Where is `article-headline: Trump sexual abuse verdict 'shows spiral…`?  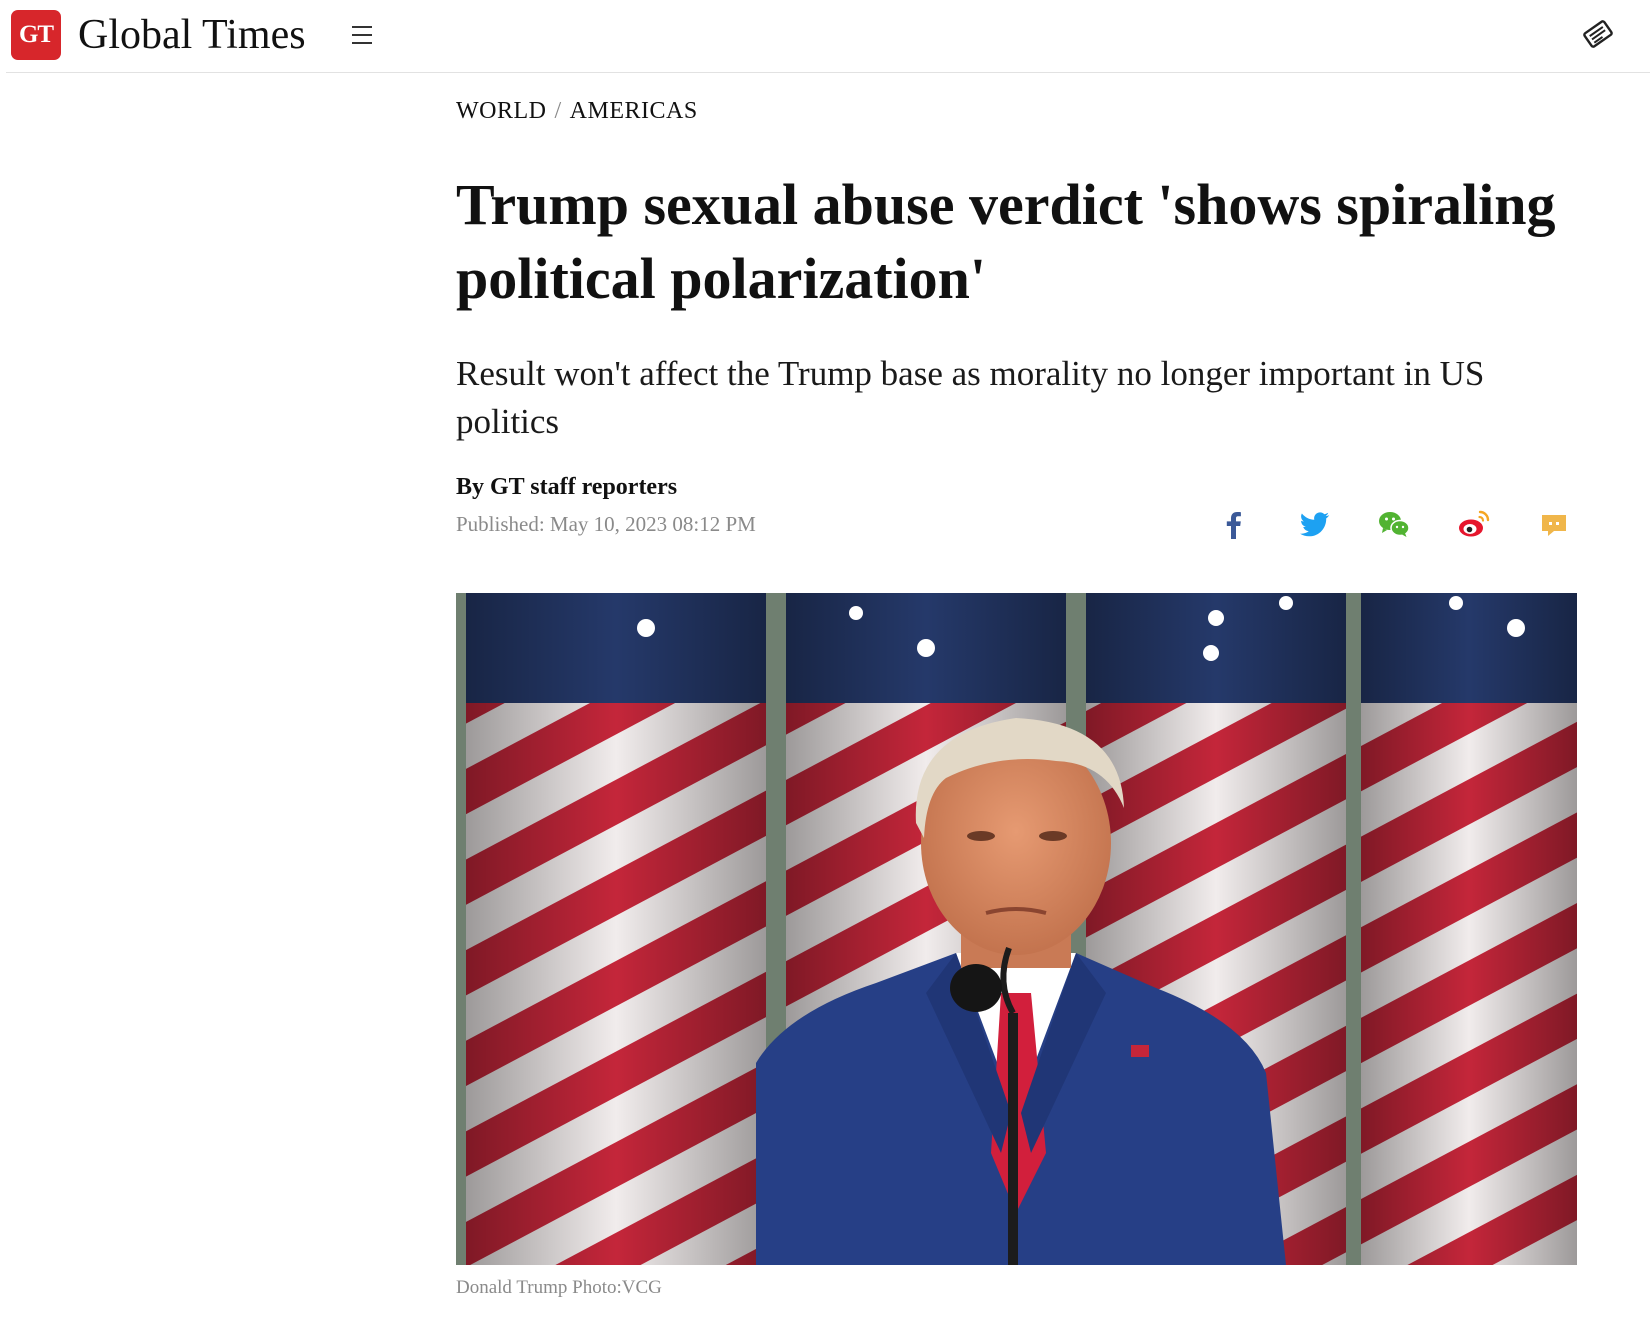
article-headline: Trump sexual abuse verdict 'shows spiral… is located at coordinates (1006, 241).